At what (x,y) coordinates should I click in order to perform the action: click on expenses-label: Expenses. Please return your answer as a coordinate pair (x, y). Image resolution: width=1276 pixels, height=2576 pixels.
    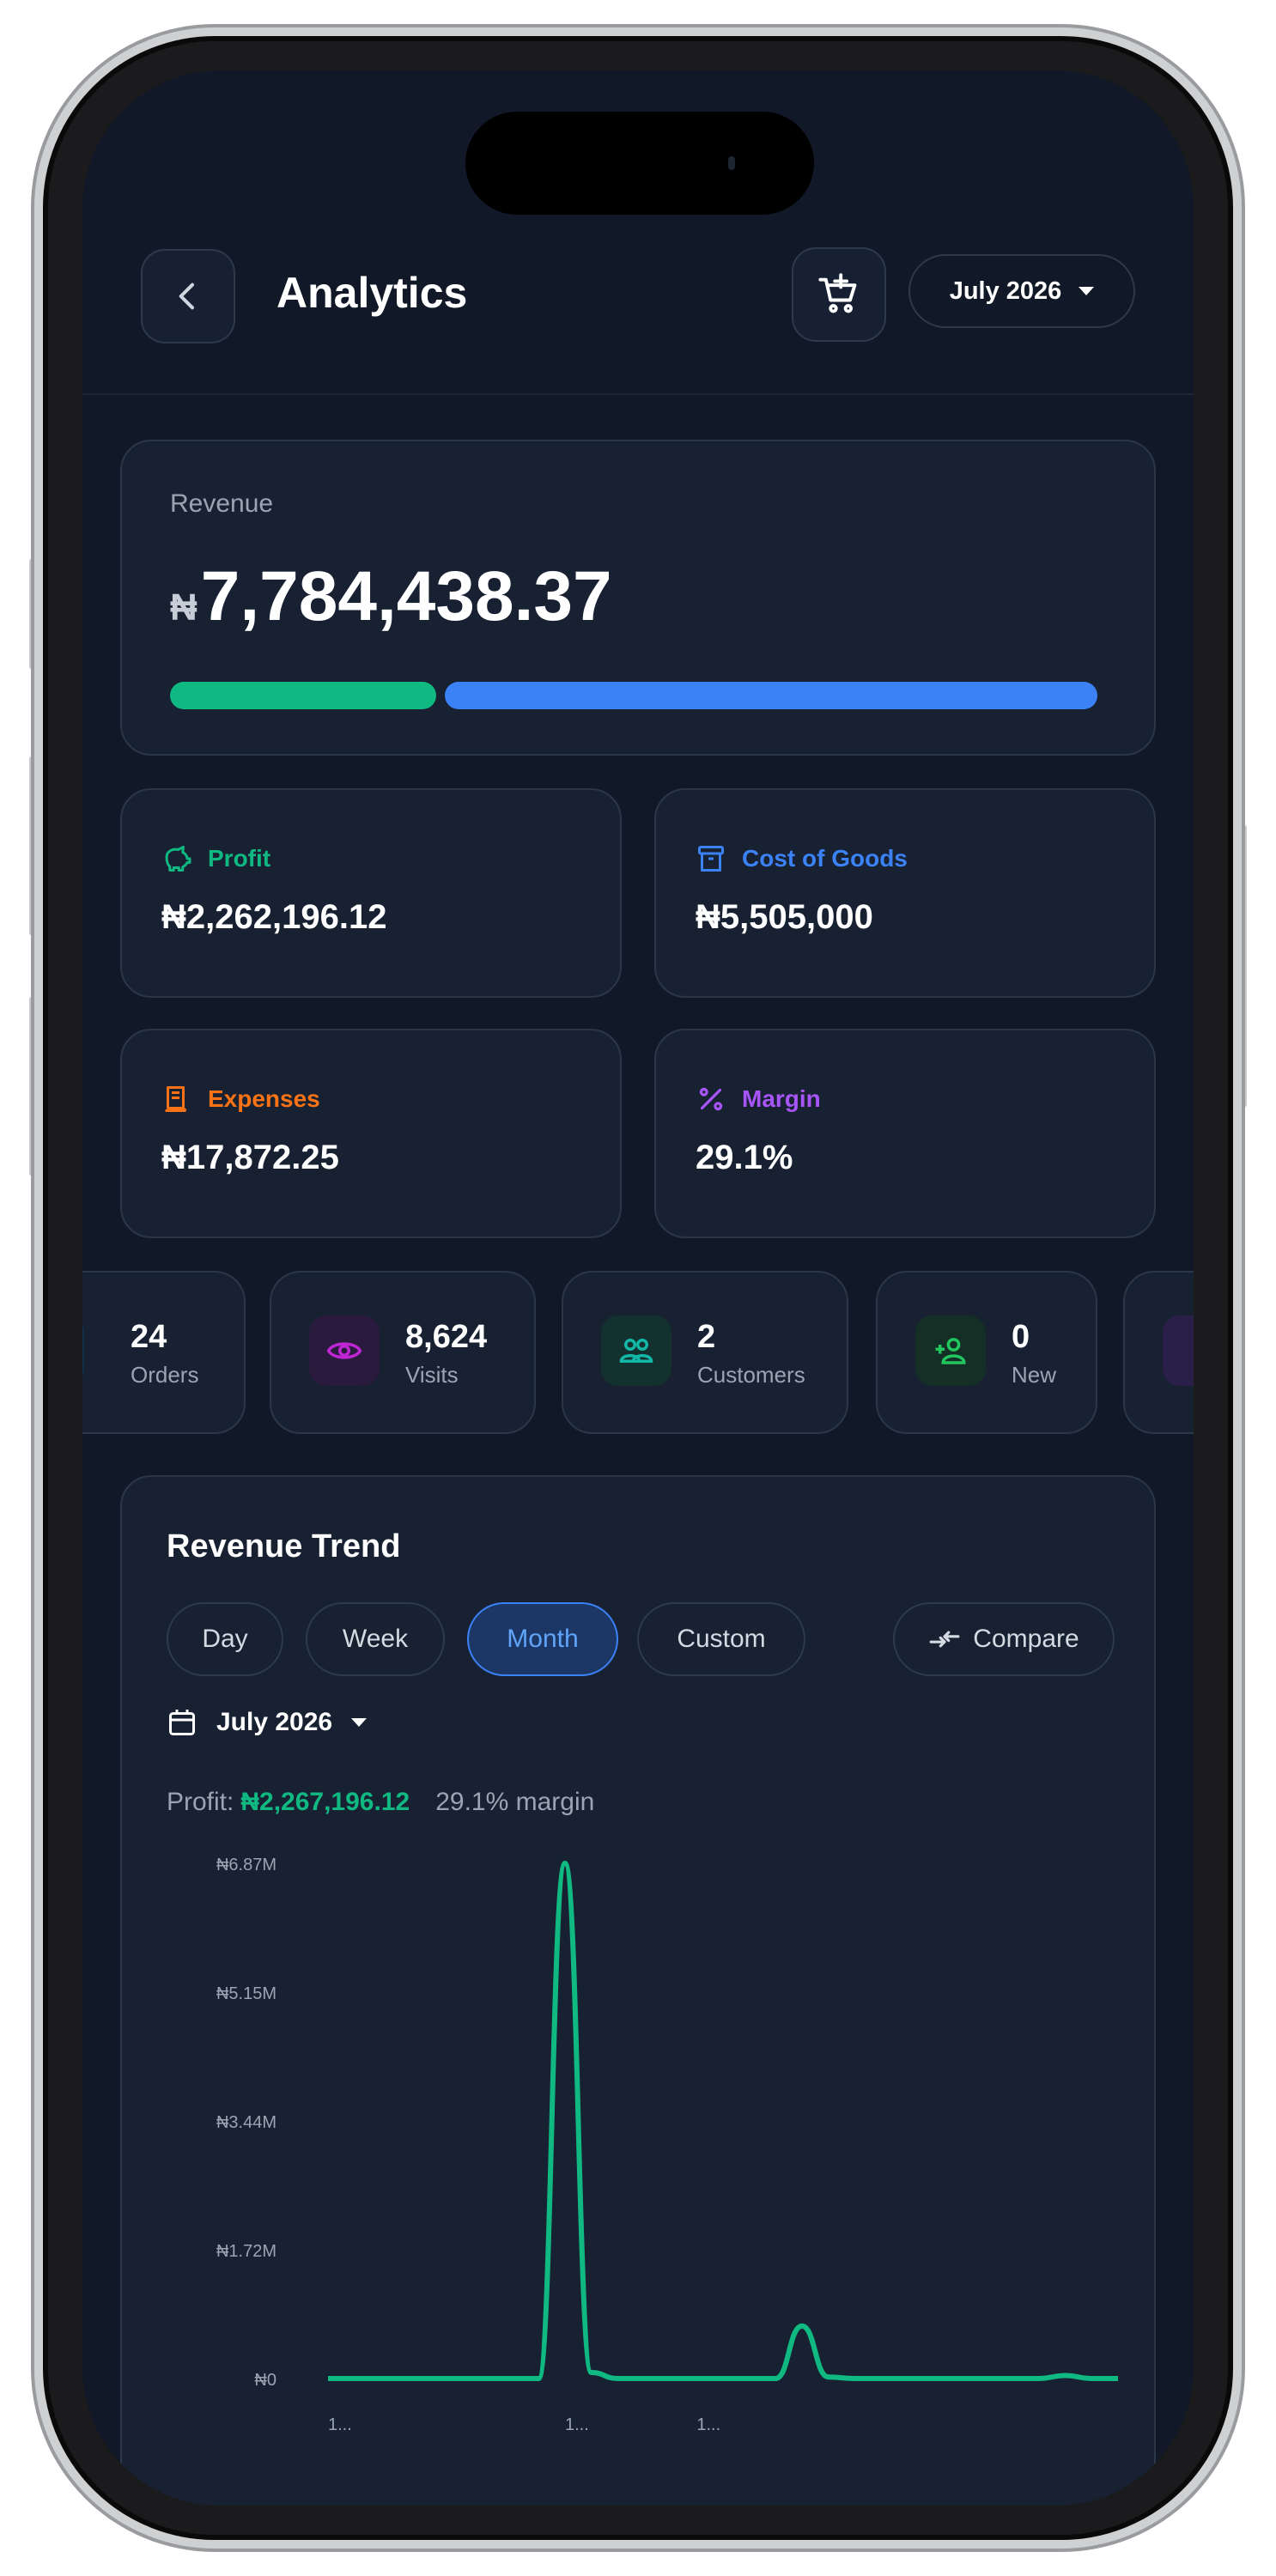
    Looking at the image, I should click on (264, 1098).